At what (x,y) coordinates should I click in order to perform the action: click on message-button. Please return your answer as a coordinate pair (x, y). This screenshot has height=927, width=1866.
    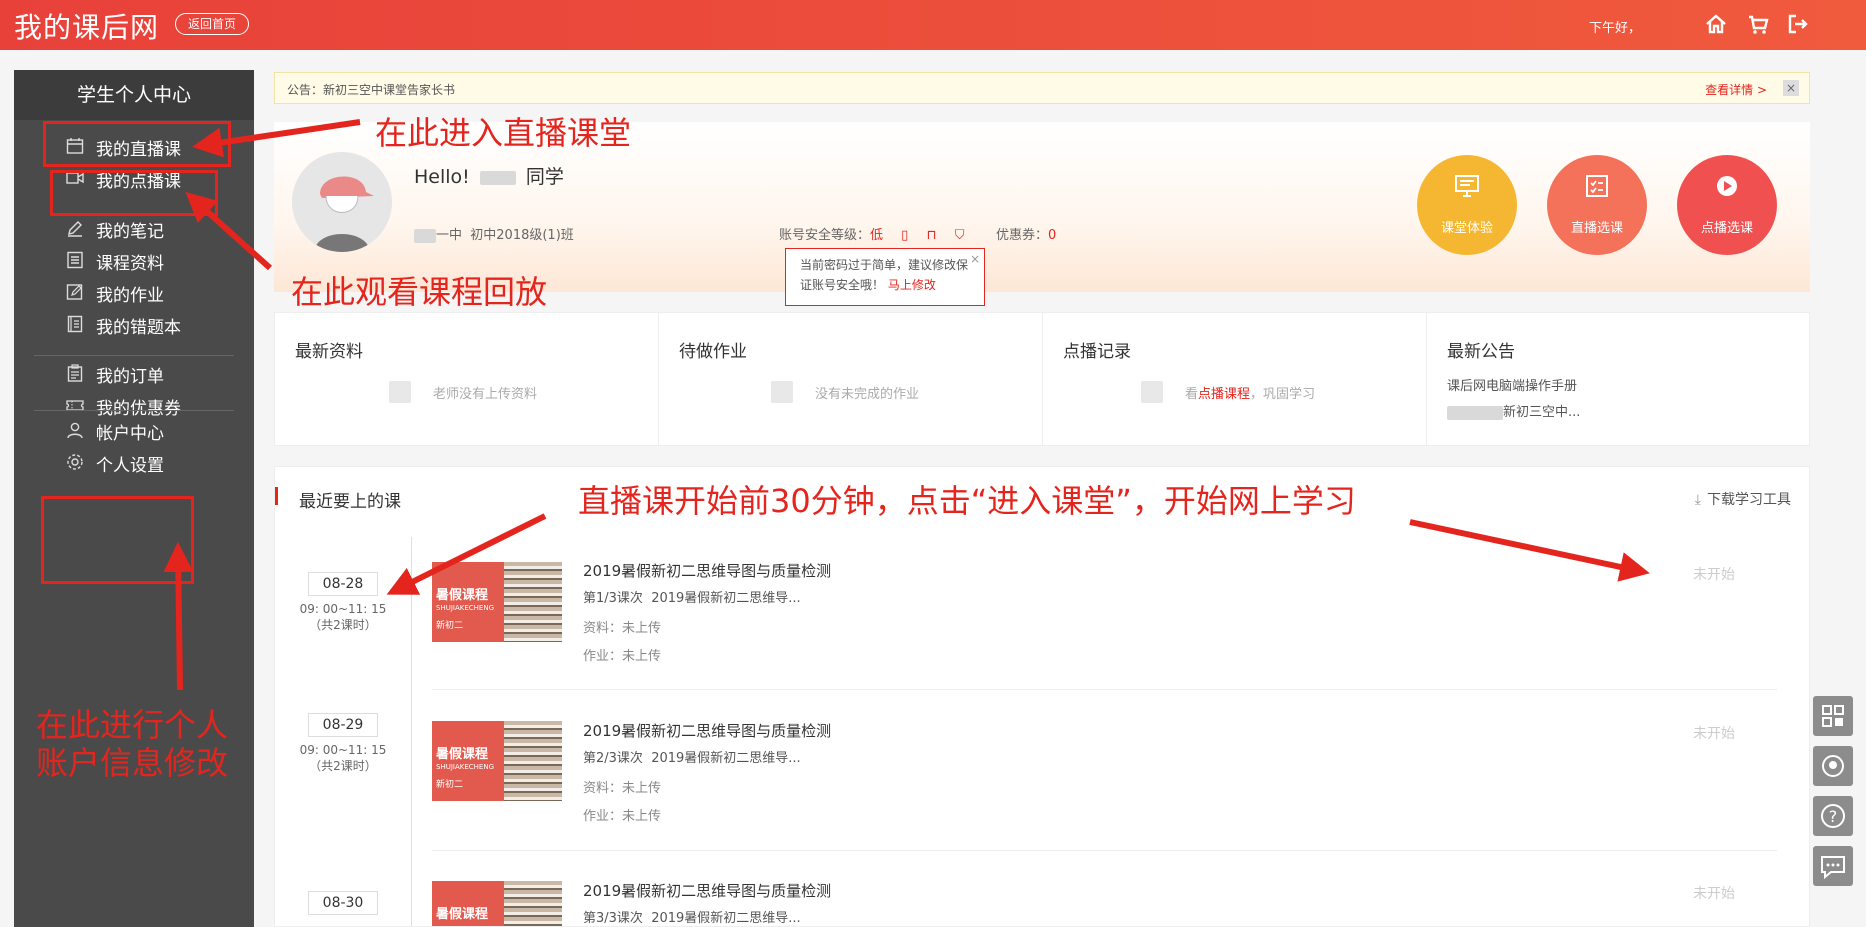
    Looking at the image, I should click on (1833, 866).